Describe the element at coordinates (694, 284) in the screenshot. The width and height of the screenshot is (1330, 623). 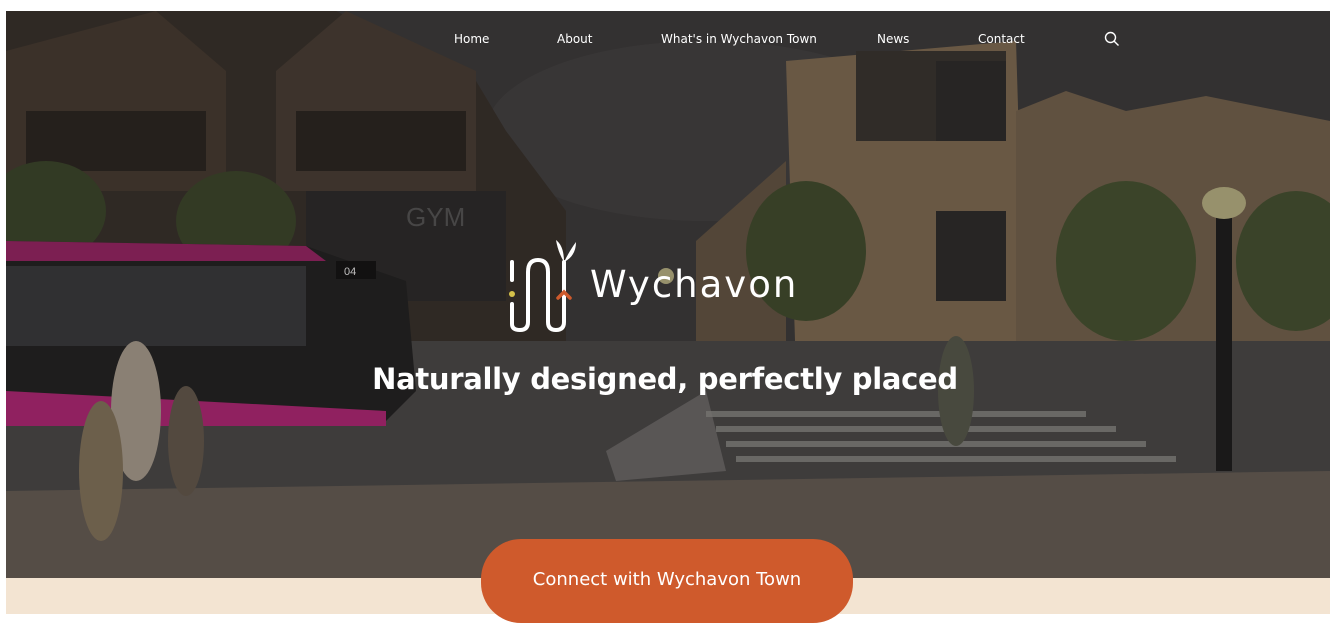
I see `brand-wordmark: Wychavon` at that location.